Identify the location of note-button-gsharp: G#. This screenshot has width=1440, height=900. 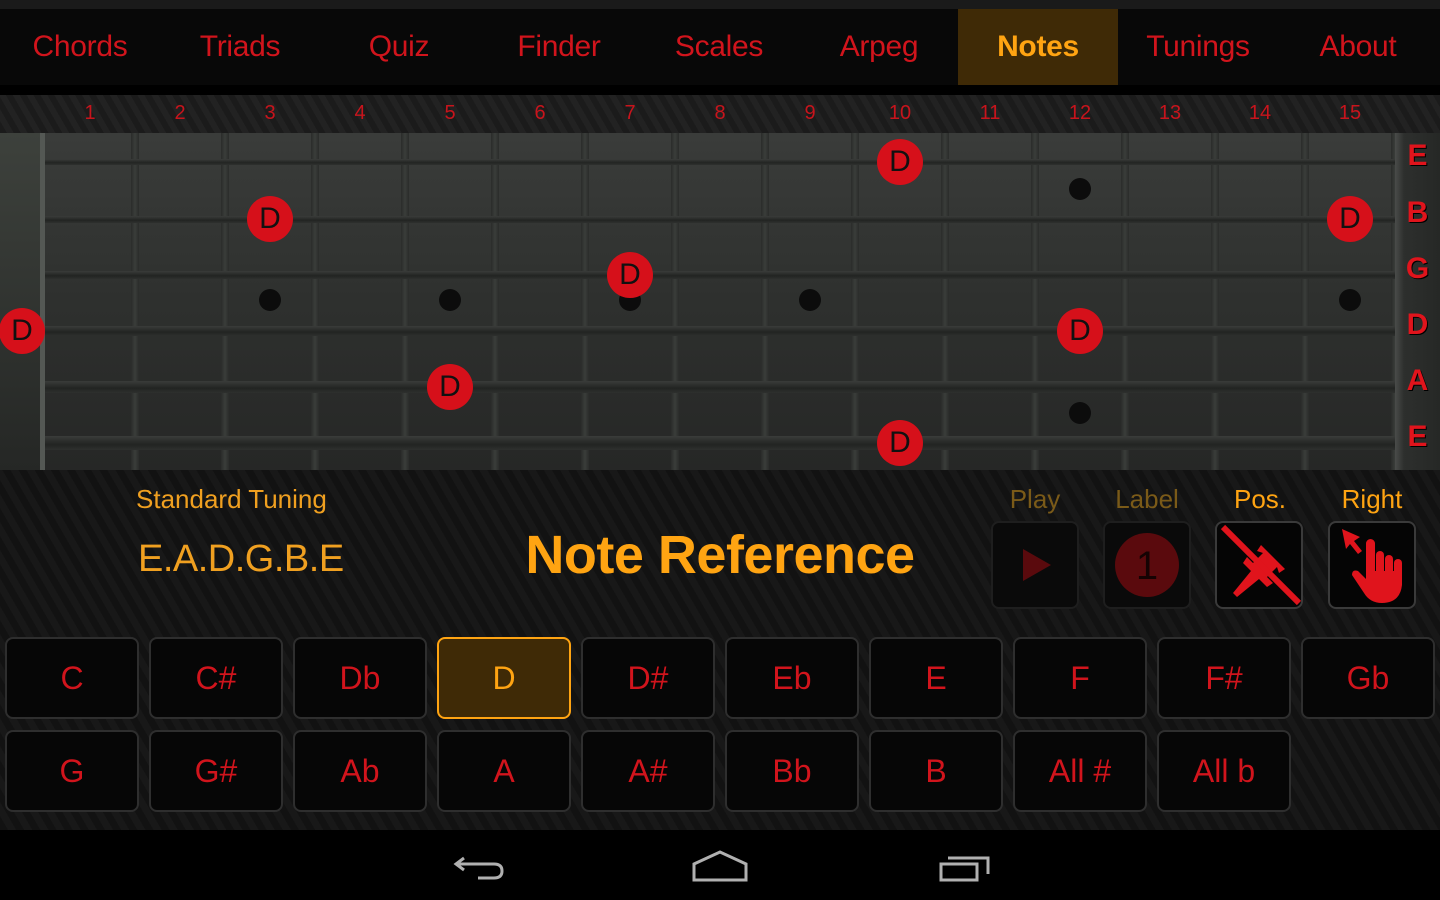
(216, 771).